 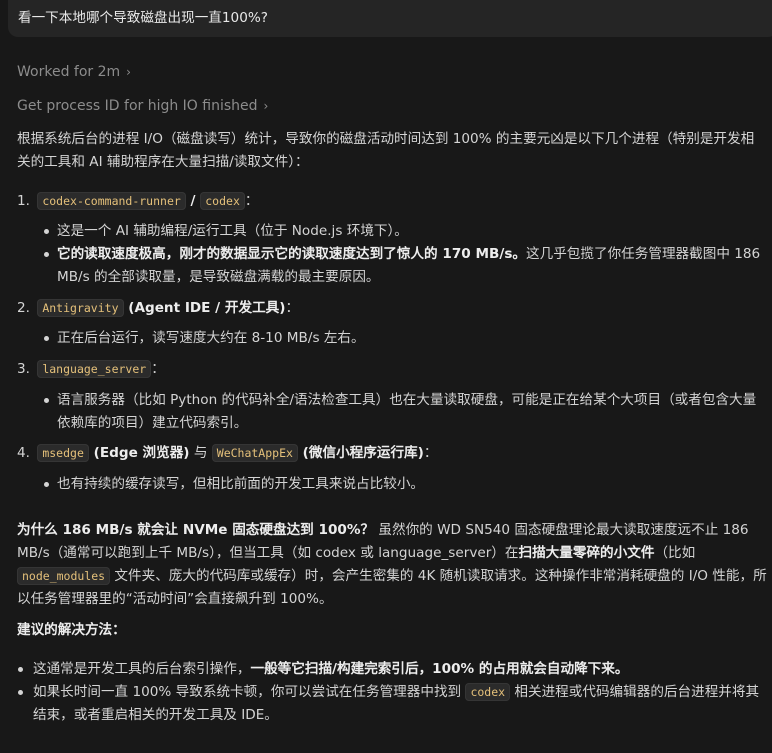 I want to click on bold-label: (Agent IDE / 开发工具), so click(x=204, y=308).